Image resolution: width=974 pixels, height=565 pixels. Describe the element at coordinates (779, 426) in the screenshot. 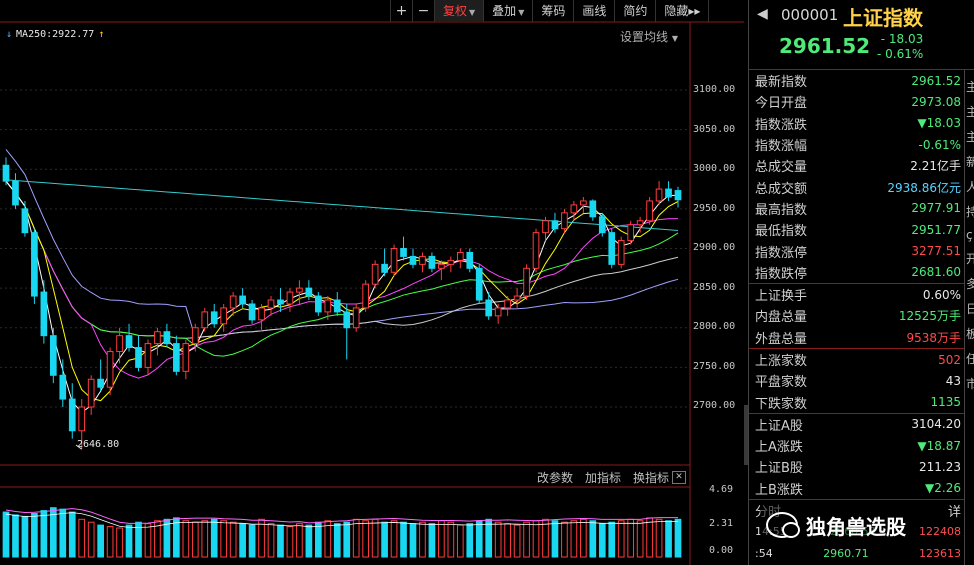

I see `stat-label: 上证A股` at that location.